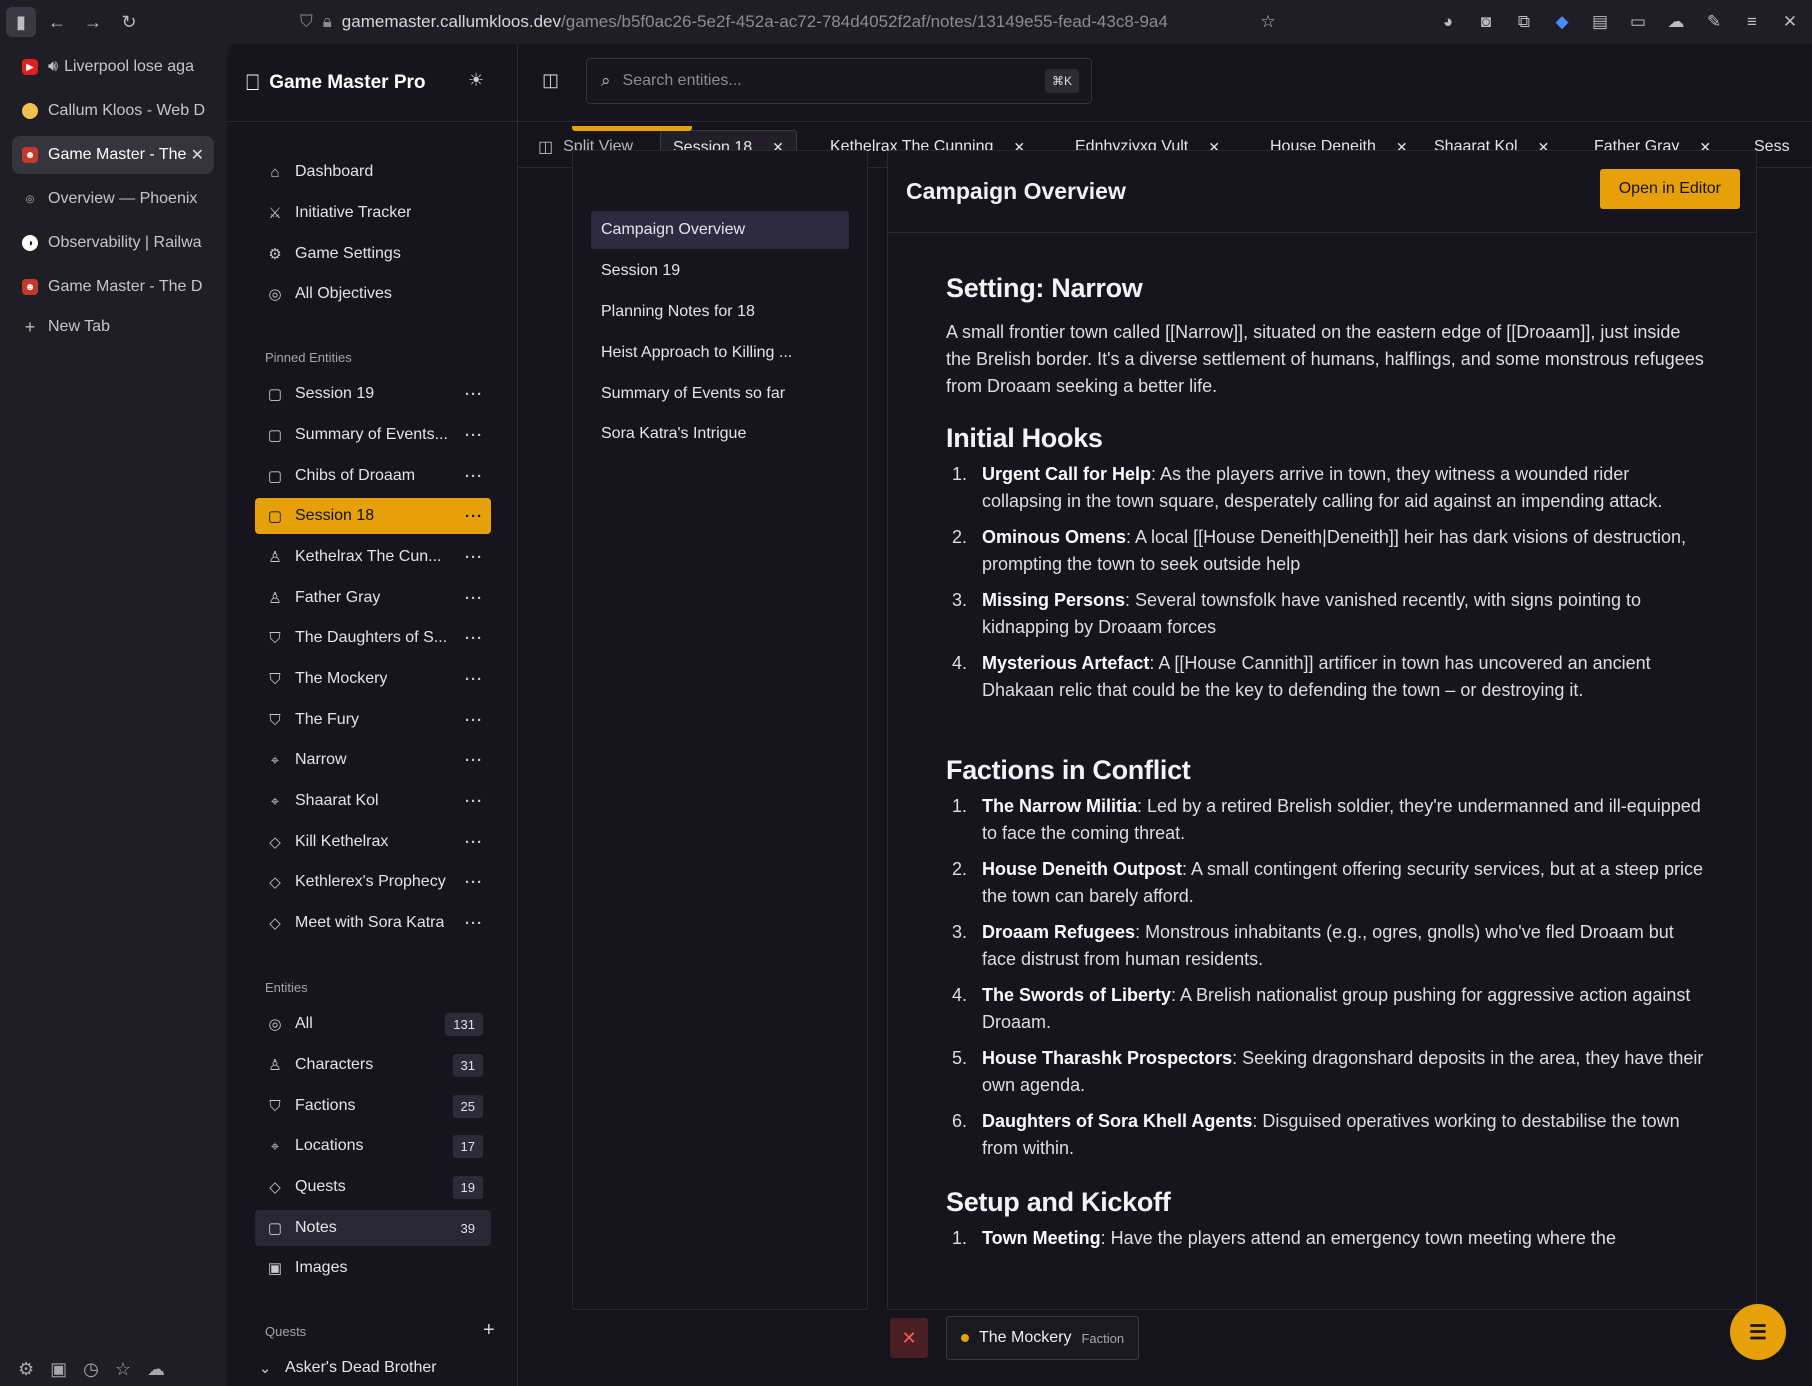 The width and height of the screenshot is (1812, 1386). I want to click on entity-factions: ⛉ Factions 25, so click(373, 1106).